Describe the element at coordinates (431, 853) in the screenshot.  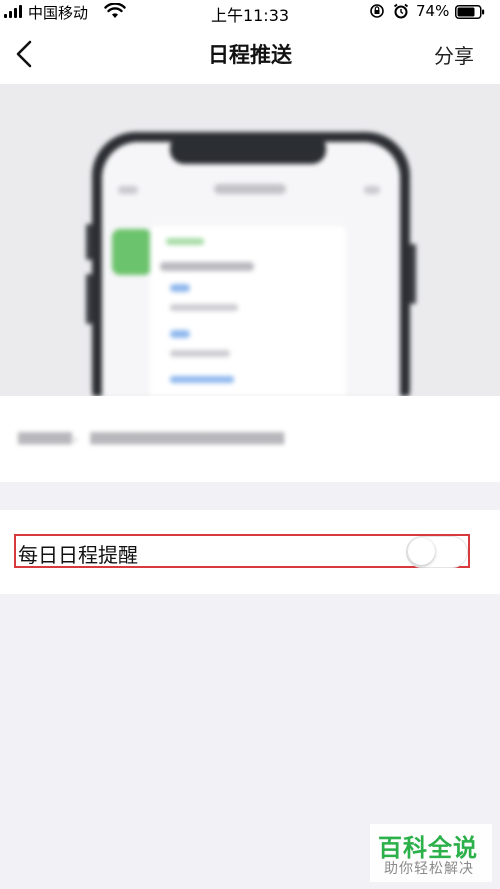
I see `watermark: 百科全说 助你轻松解决` at that location.